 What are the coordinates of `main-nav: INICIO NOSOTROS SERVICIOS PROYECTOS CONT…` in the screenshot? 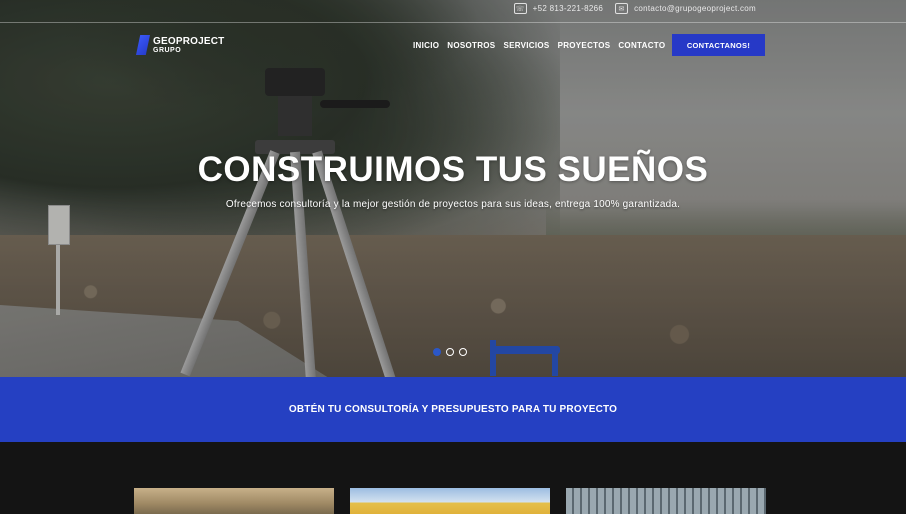 It's located at (539, 45).